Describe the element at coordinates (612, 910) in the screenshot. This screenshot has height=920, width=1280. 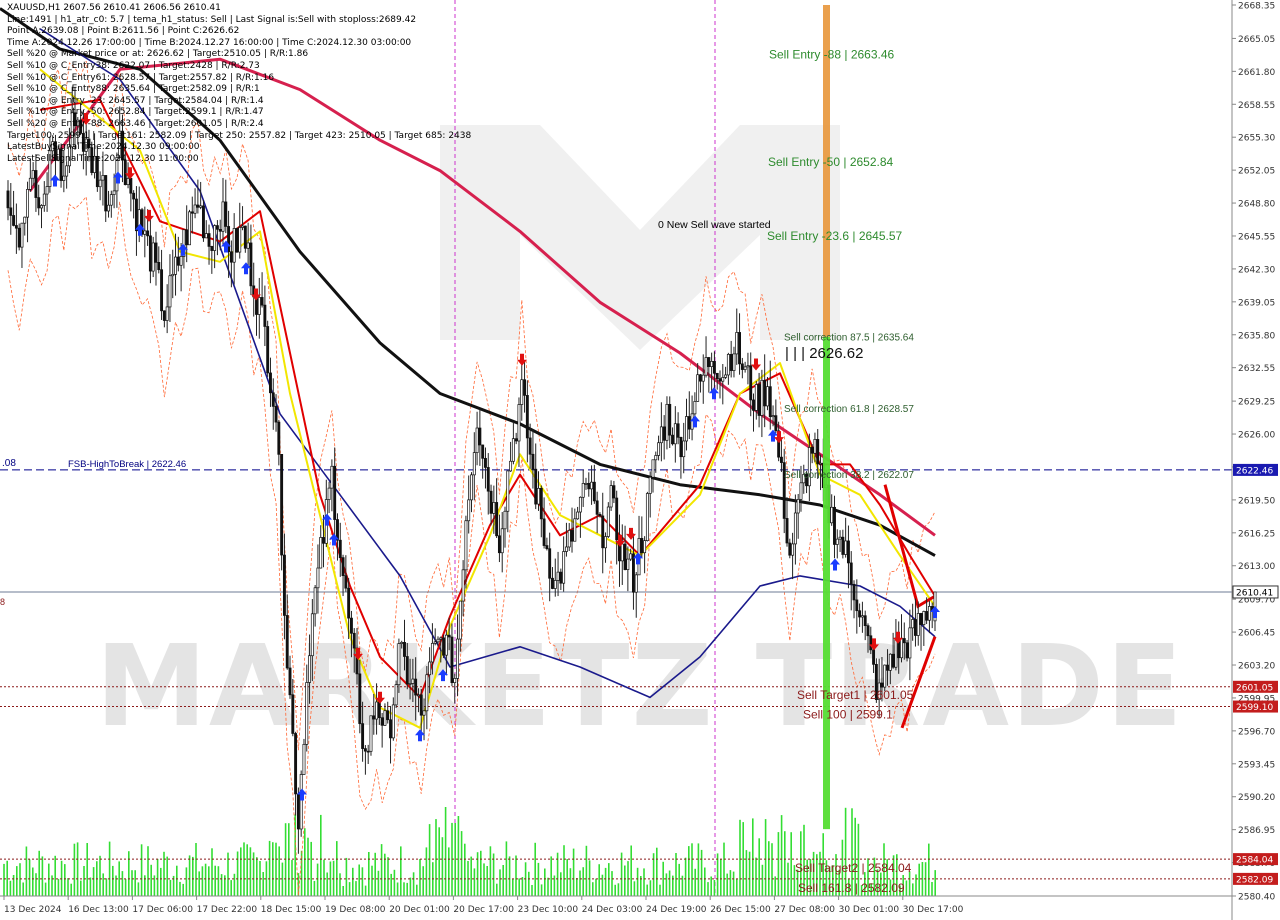
I see `x-tick-label: 24 Dec 03:00` at that location.